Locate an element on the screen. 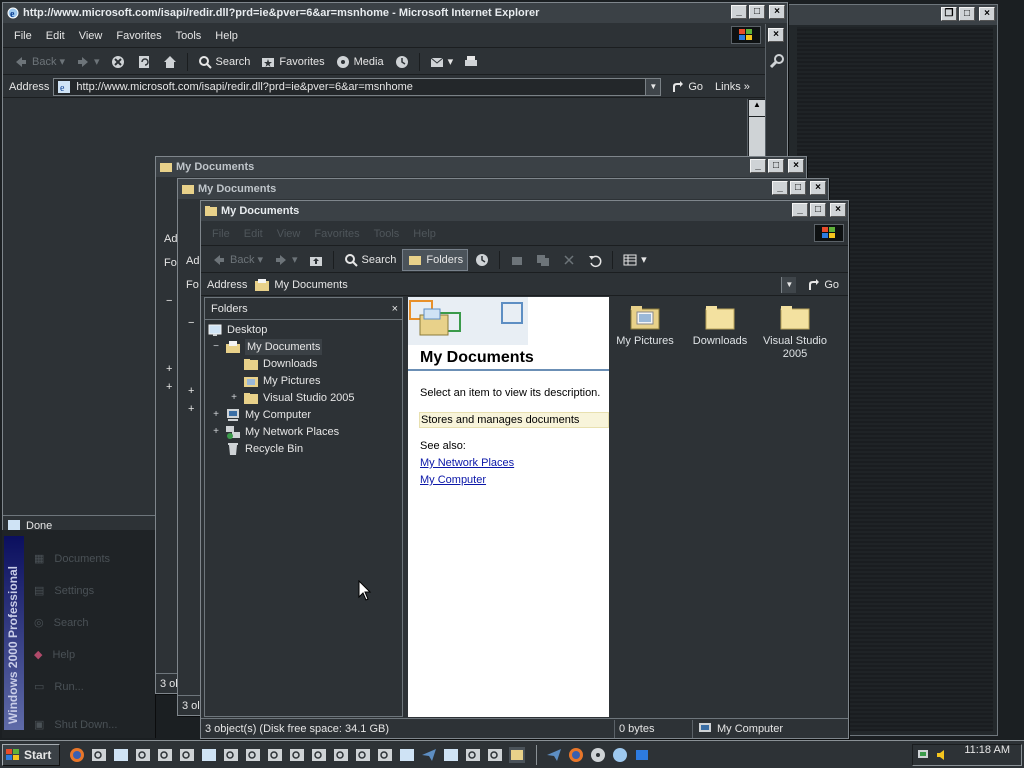  up-folder-button is located at coordinates (316, 260).